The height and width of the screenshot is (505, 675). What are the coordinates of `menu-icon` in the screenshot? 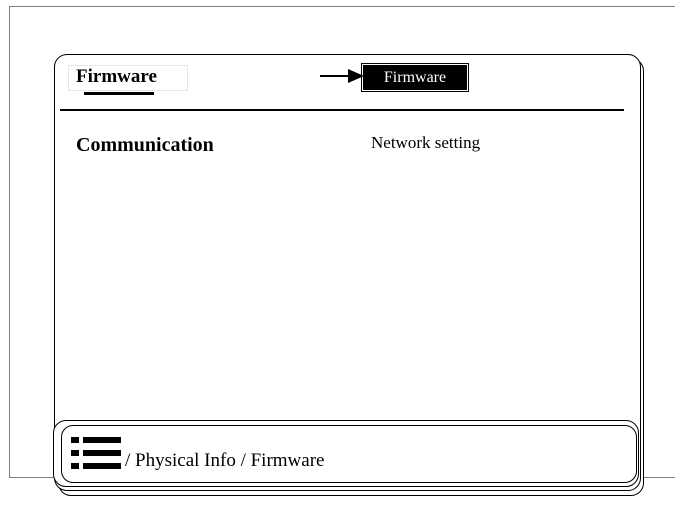 It's located at (96, 453).